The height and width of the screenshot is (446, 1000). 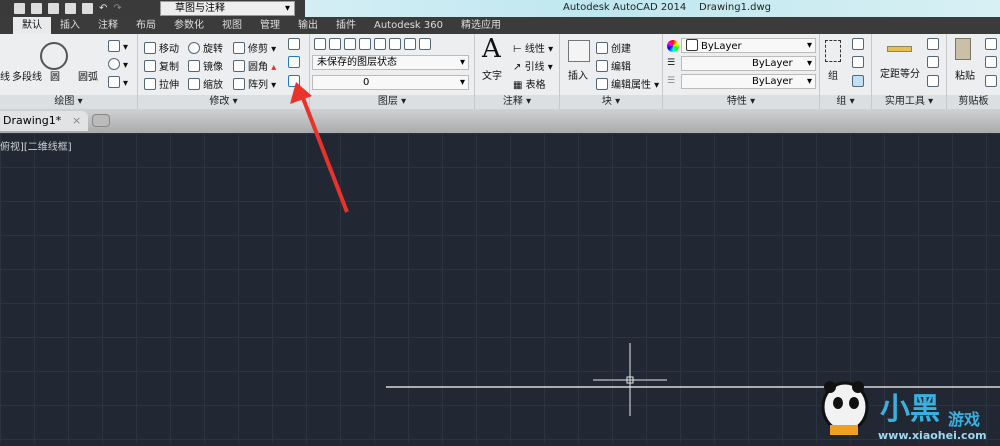 I want to click on panda-icon: 小黑 游戏 www.xiaohei.com, so click(x=904, y=411).